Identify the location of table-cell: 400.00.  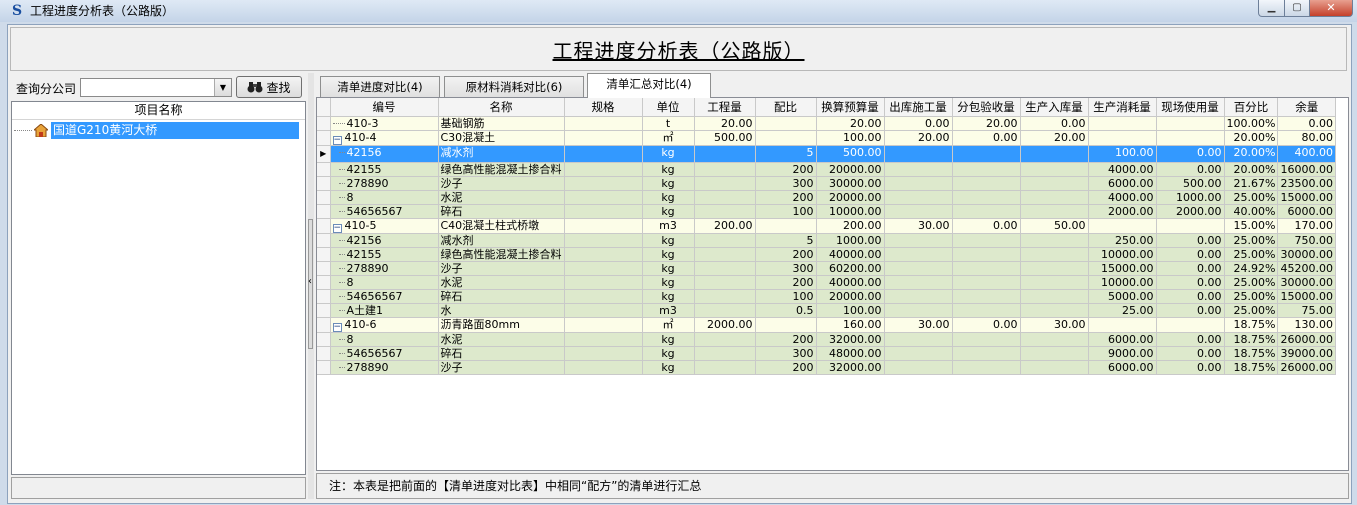
(1306, 154).